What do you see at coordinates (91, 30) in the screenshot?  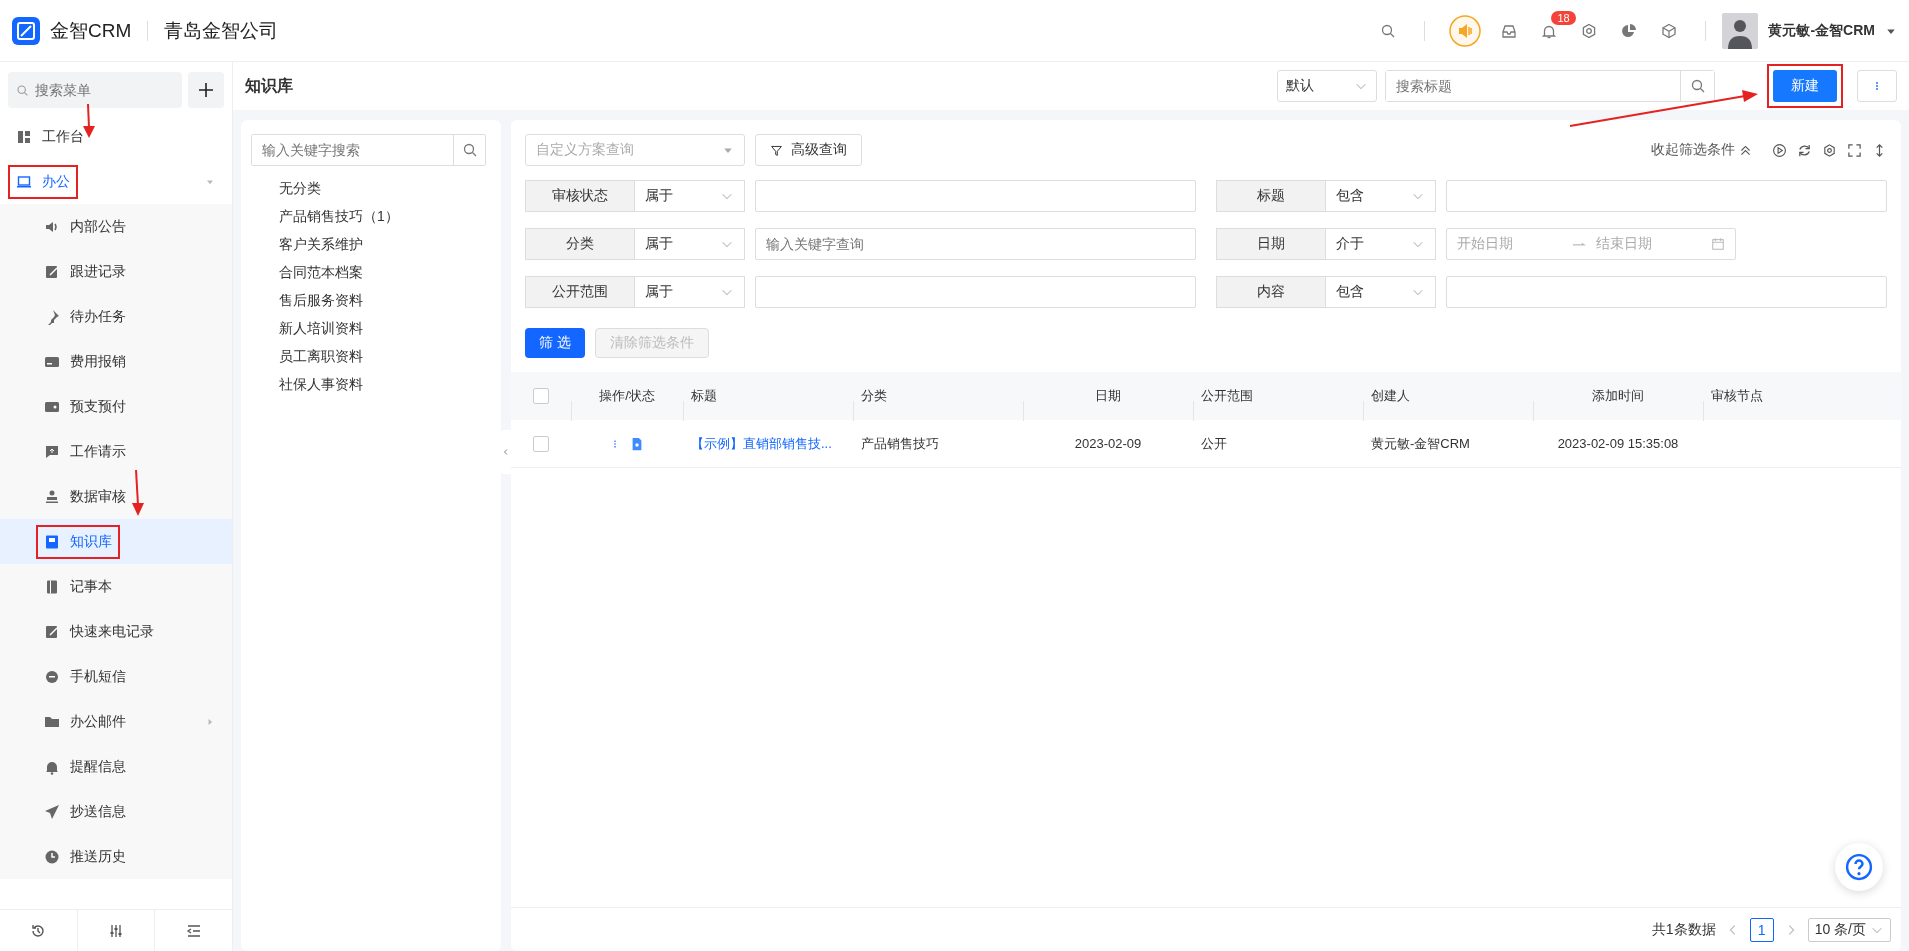 I see `brand-name: 金智CRM` at bounding box center [91, 30].